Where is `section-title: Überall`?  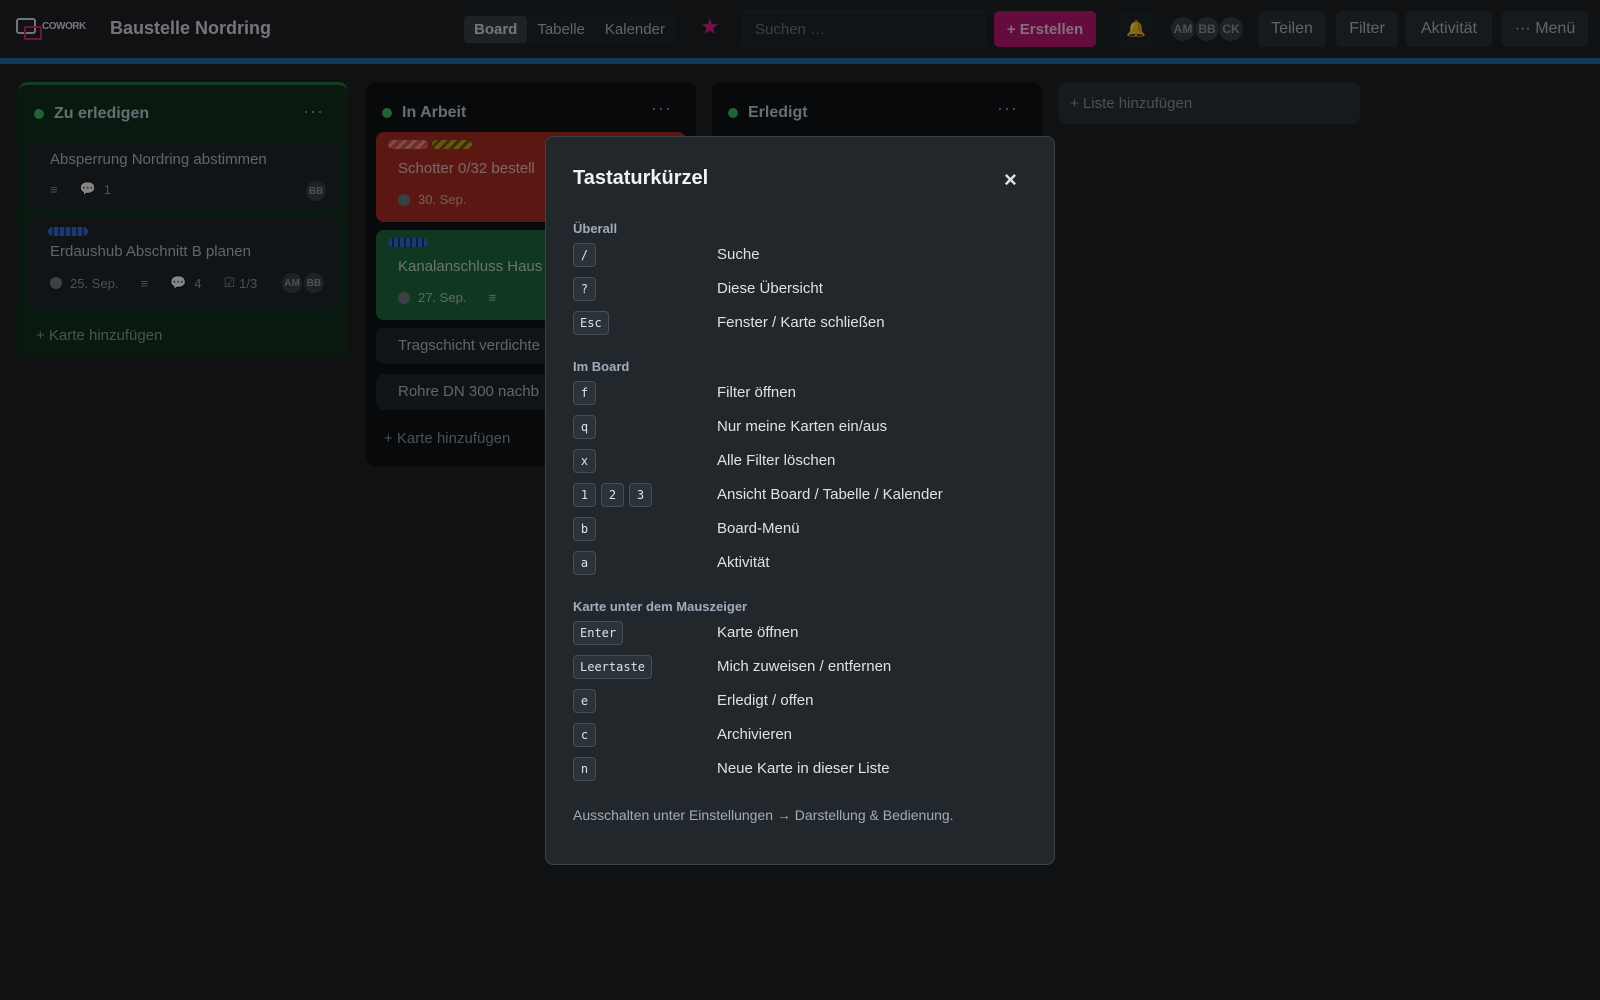
section-title: Überall is located at coordinates (595, 228).